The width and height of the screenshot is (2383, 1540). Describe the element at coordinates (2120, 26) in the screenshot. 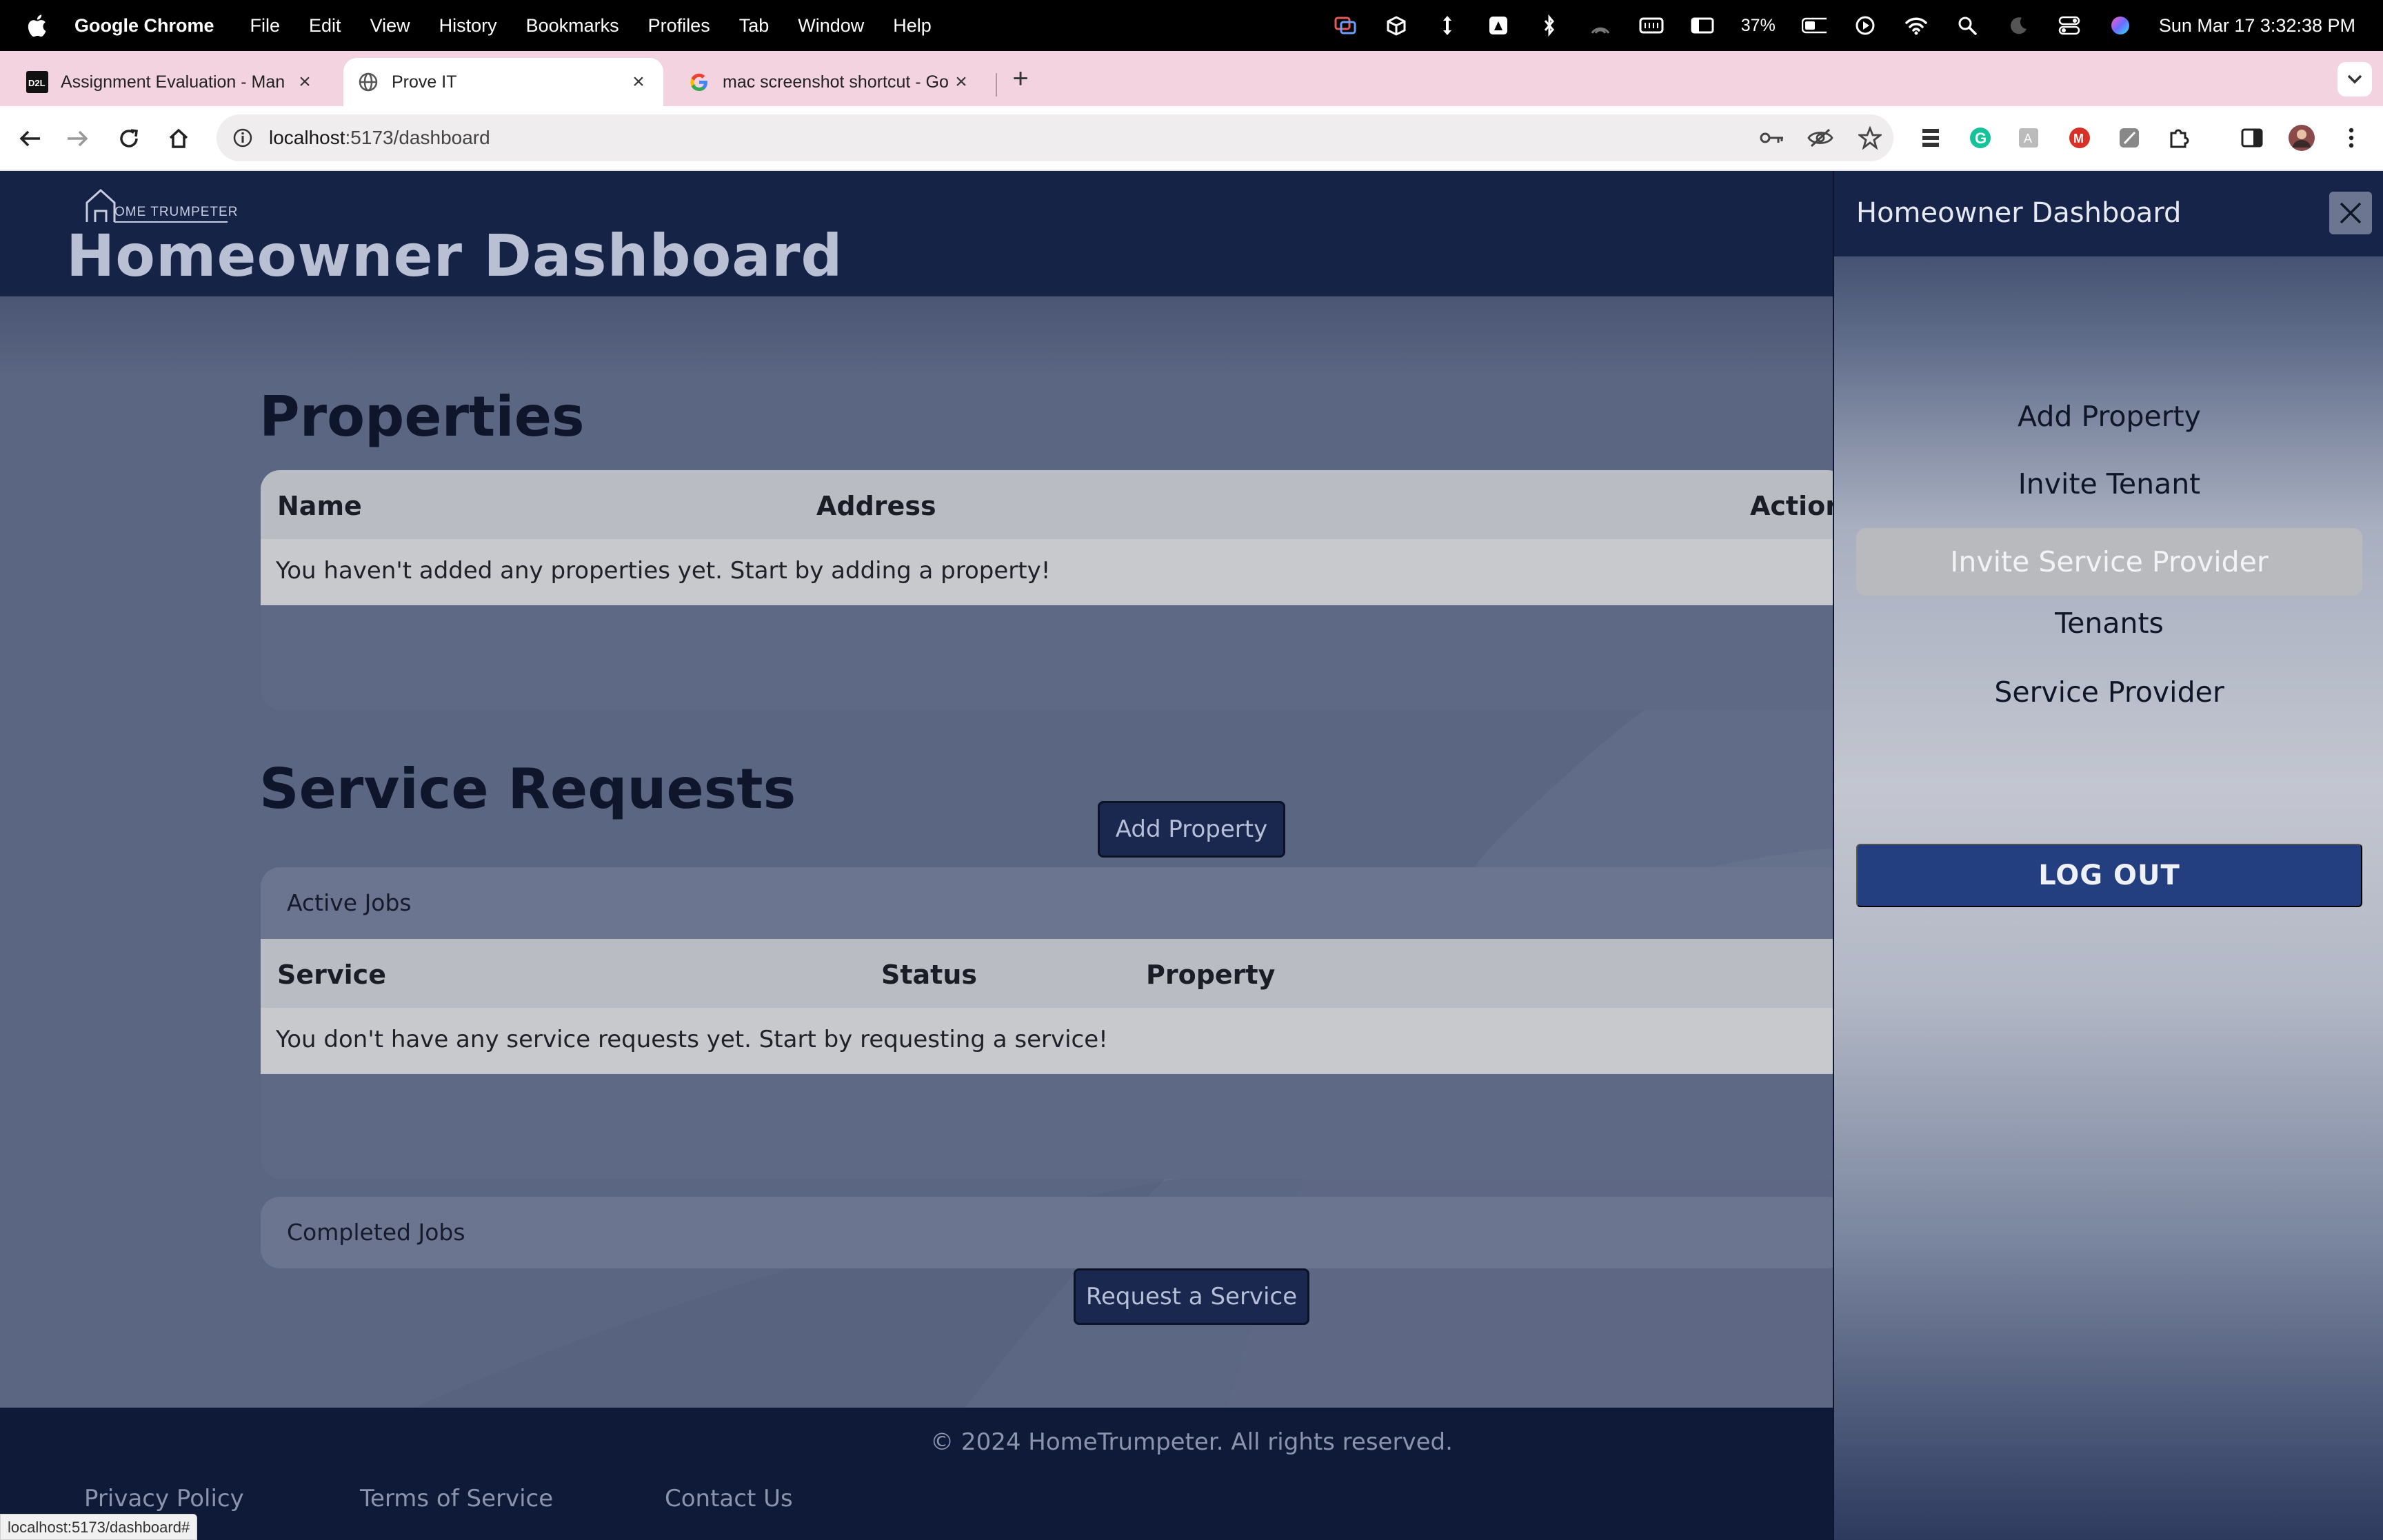

I see `siri-icon` at that location.